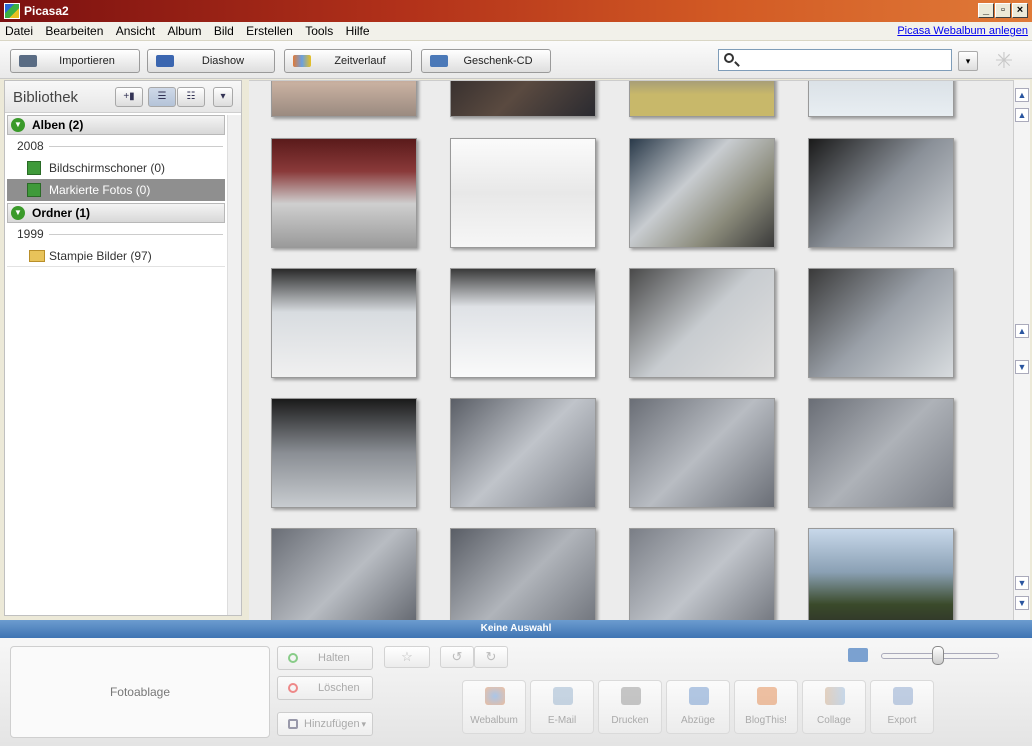  I want to click on blogger-icon, so click(767, 696).